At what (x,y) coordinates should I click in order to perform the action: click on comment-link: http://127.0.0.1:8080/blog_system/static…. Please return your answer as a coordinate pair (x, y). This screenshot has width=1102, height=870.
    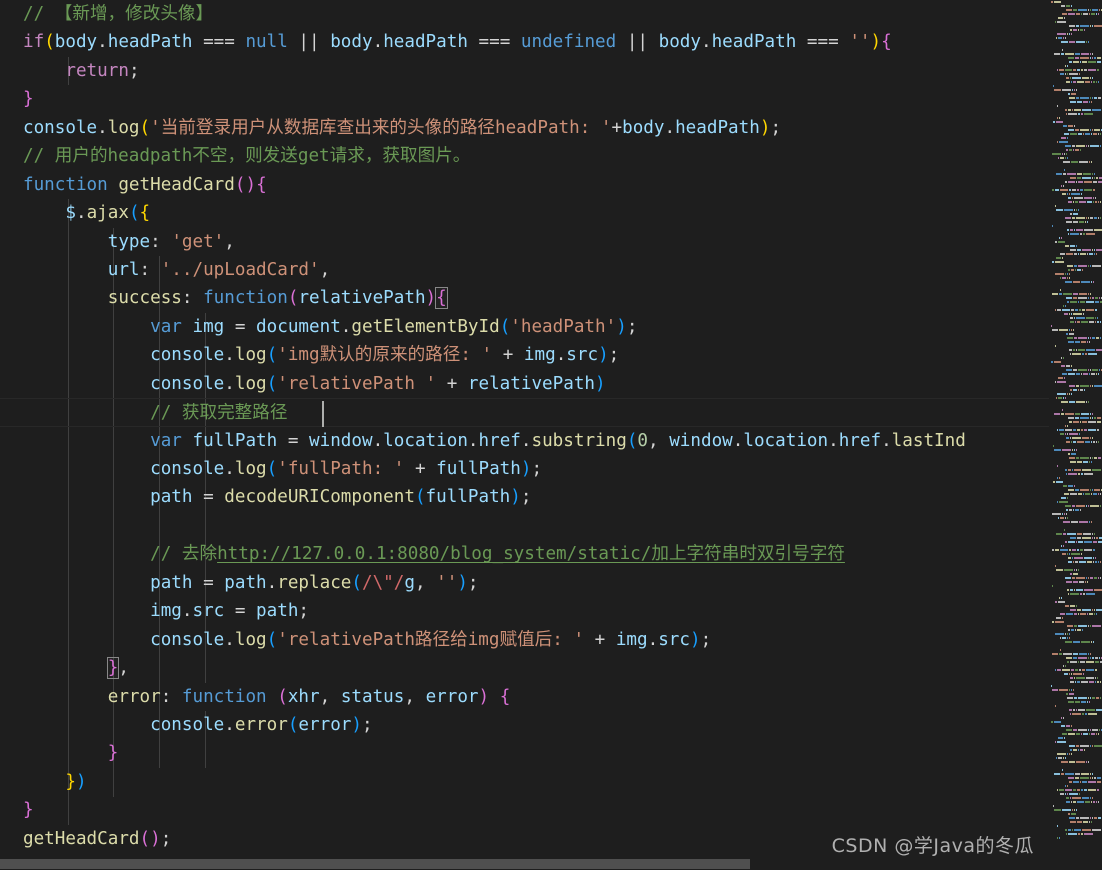
    Looking at the image, I should click on (531, 554).